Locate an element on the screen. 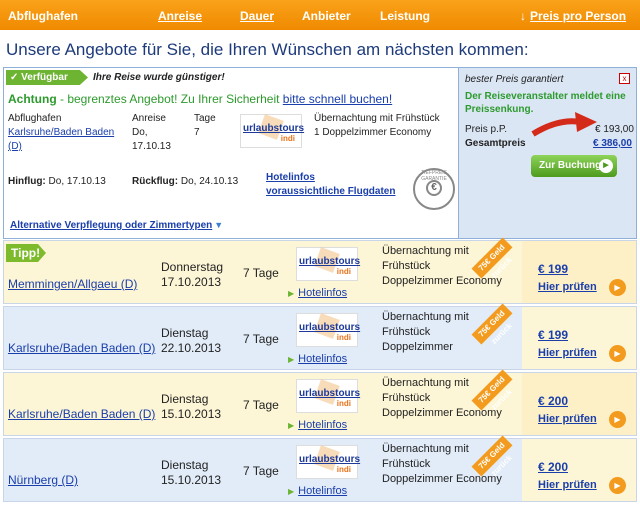  offer-date: 17.10.2013 is located at coordinates (191, 282).